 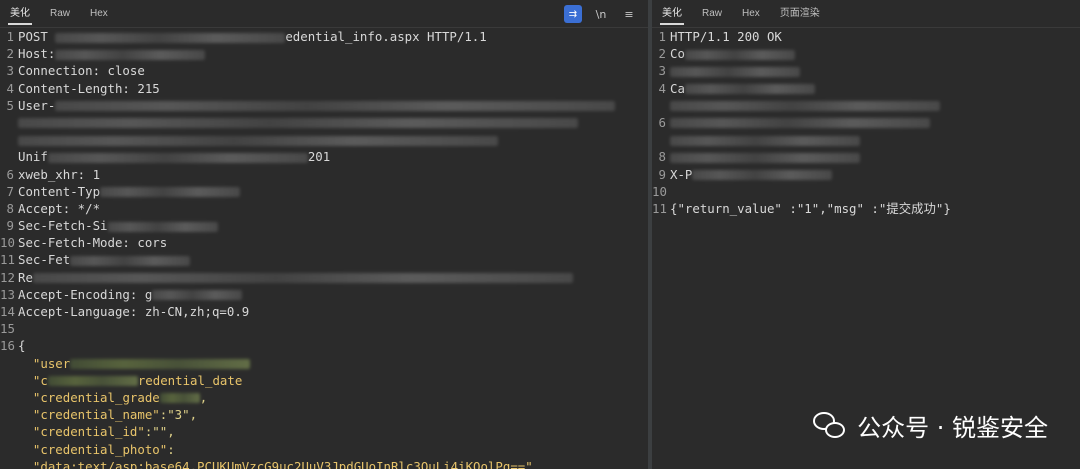 I want to click on text-span: edential_info.aspx HTTP/1.1, so click(x=386, y=36).